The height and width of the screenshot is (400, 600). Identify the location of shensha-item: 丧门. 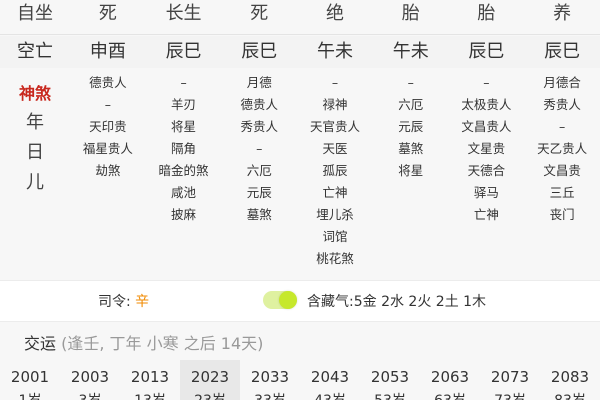
(562, 214).